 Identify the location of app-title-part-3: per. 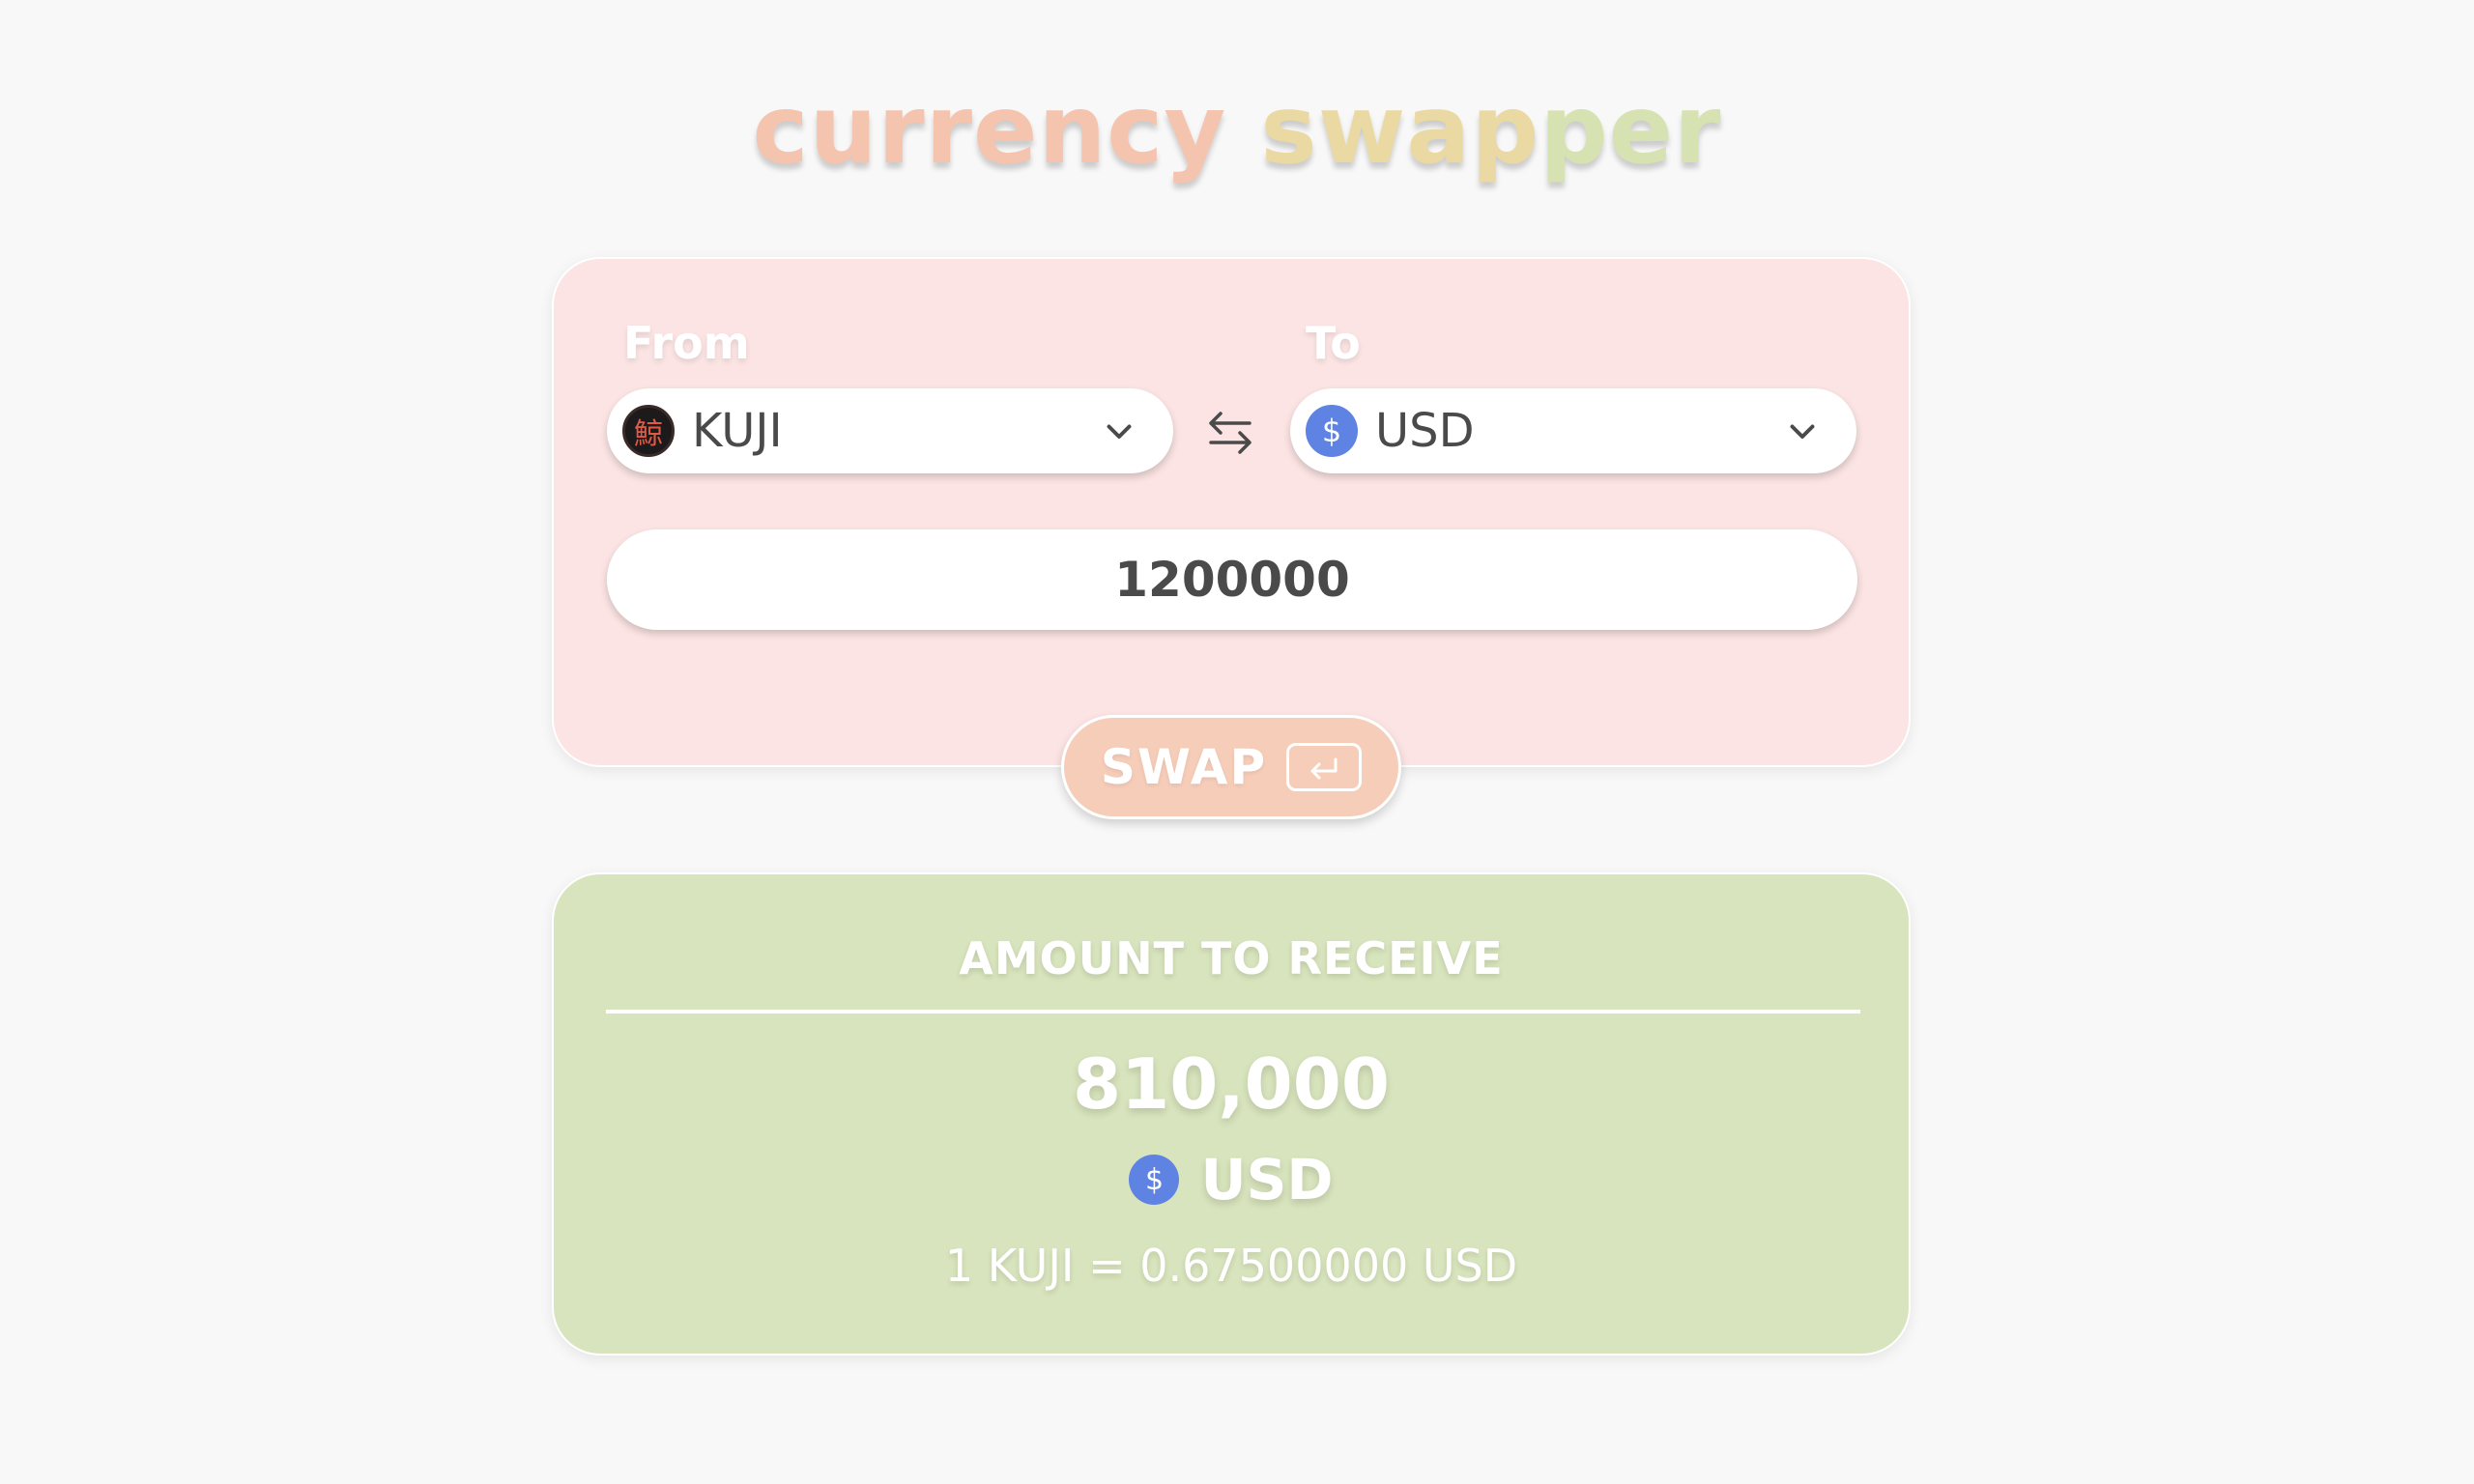
(1631, 131).